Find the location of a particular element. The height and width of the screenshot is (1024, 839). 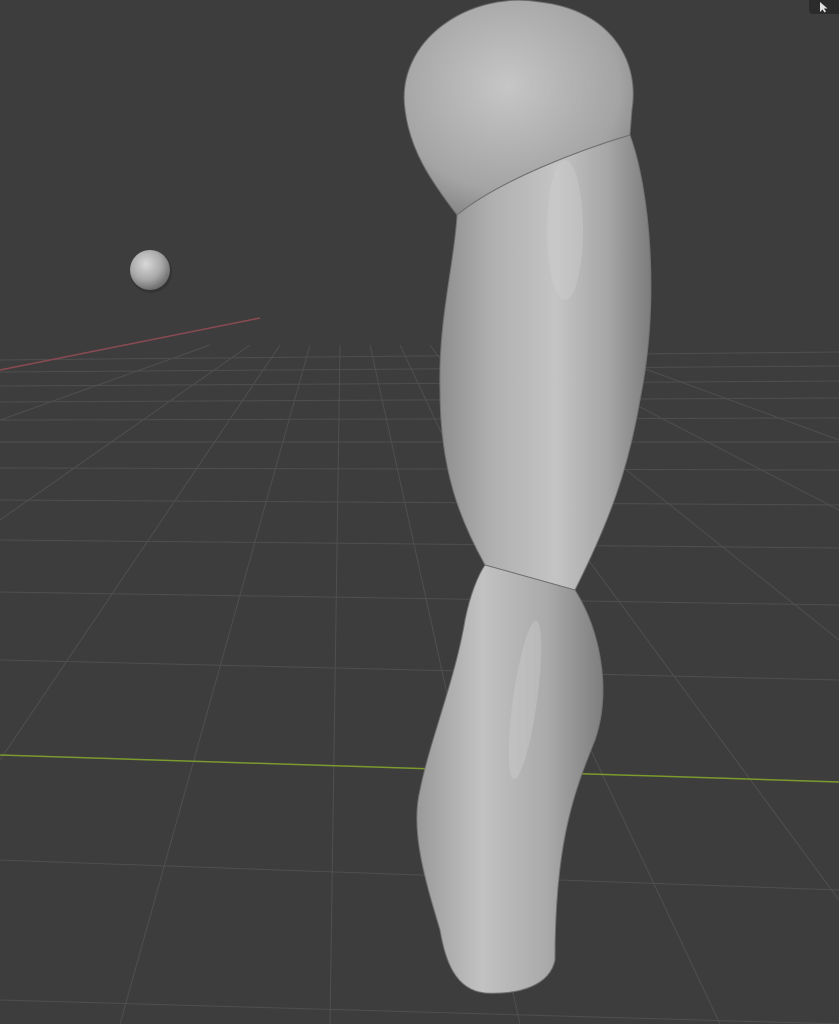

y-axis-line is located at coordinates (419, 768).